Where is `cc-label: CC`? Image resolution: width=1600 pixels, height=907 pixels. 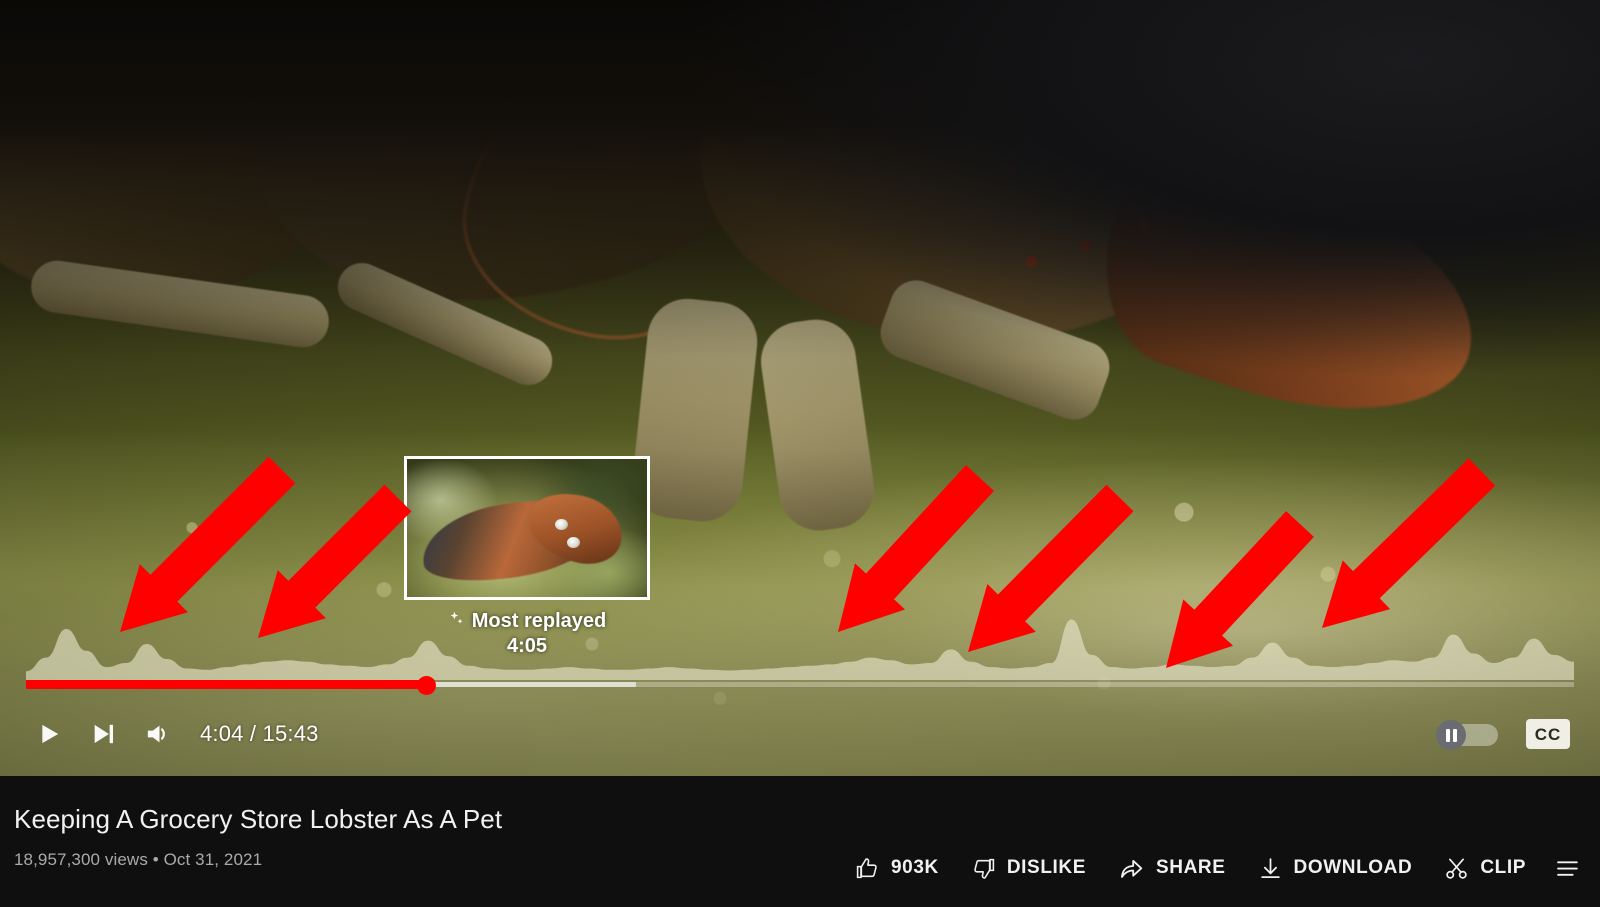
cc-label: CC is located at coordinates (1548, 734).